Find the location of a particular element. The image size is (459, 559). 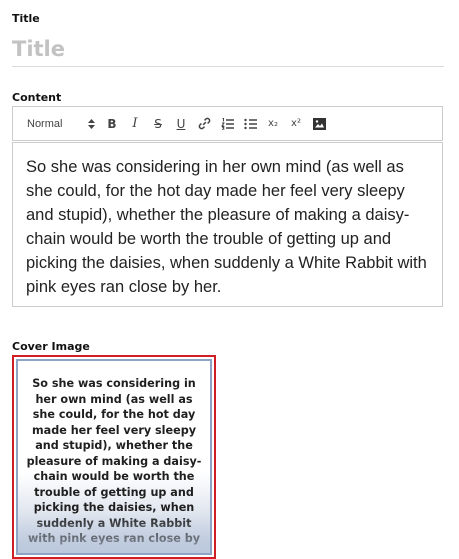

subscript-button: x₂ is located at coordinates (273, 124).